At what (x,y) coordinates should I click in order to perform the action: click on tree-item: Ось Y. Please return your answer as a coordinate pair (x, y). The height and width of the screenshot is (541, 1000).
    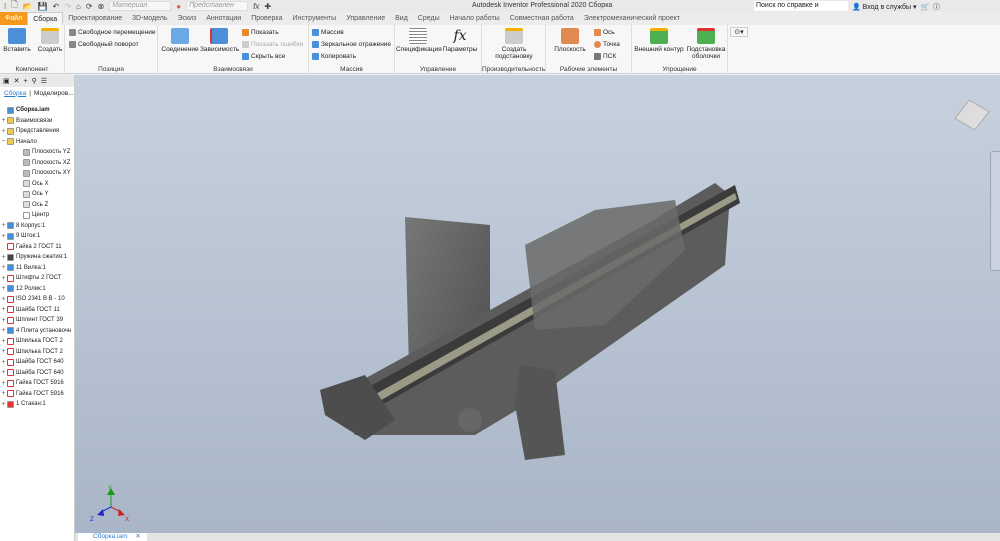
    Looking at the image, I should click on (37, 194).